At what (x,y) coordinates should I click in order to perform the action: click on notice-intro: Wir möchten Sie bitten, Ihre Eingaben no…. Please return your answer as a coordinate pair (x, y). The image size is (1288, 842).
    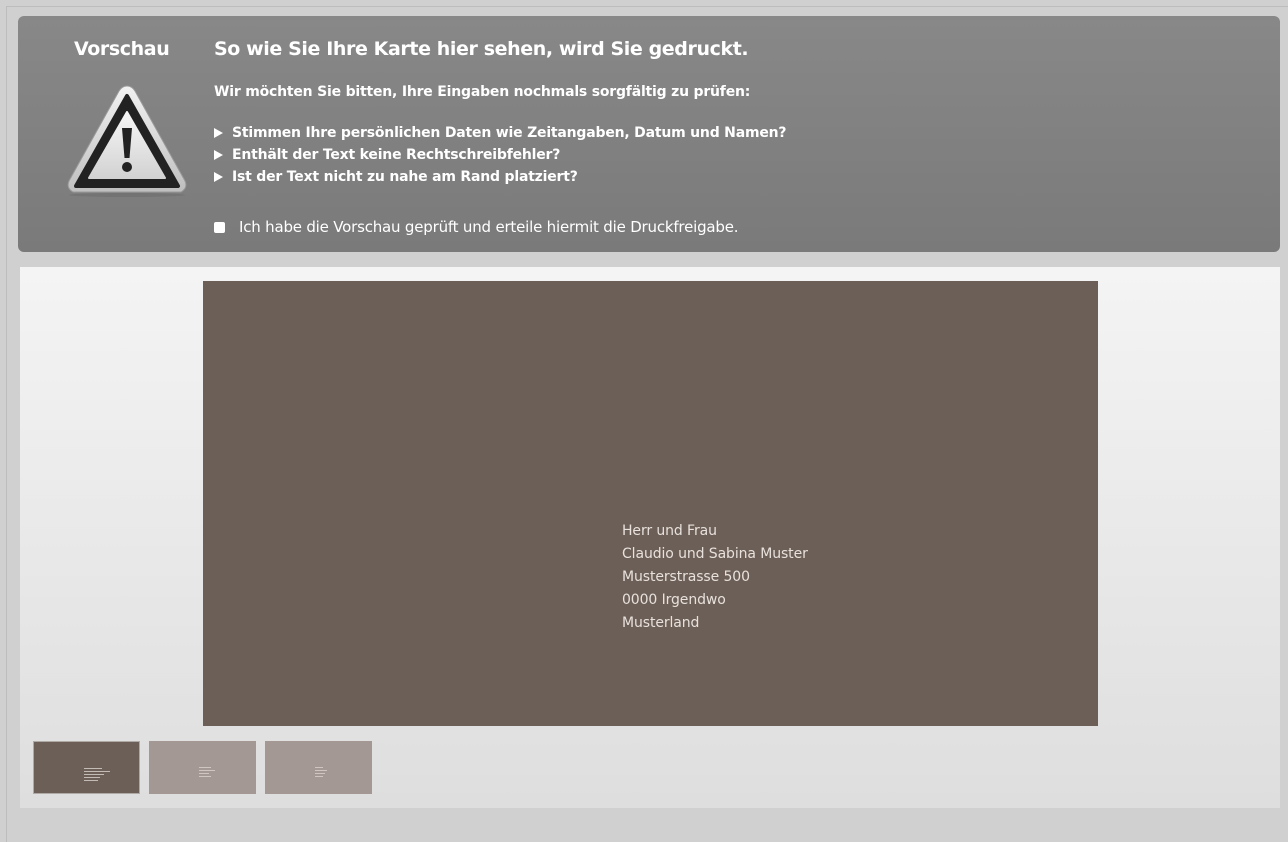
    Looking at the image, I should click on (482, 92).